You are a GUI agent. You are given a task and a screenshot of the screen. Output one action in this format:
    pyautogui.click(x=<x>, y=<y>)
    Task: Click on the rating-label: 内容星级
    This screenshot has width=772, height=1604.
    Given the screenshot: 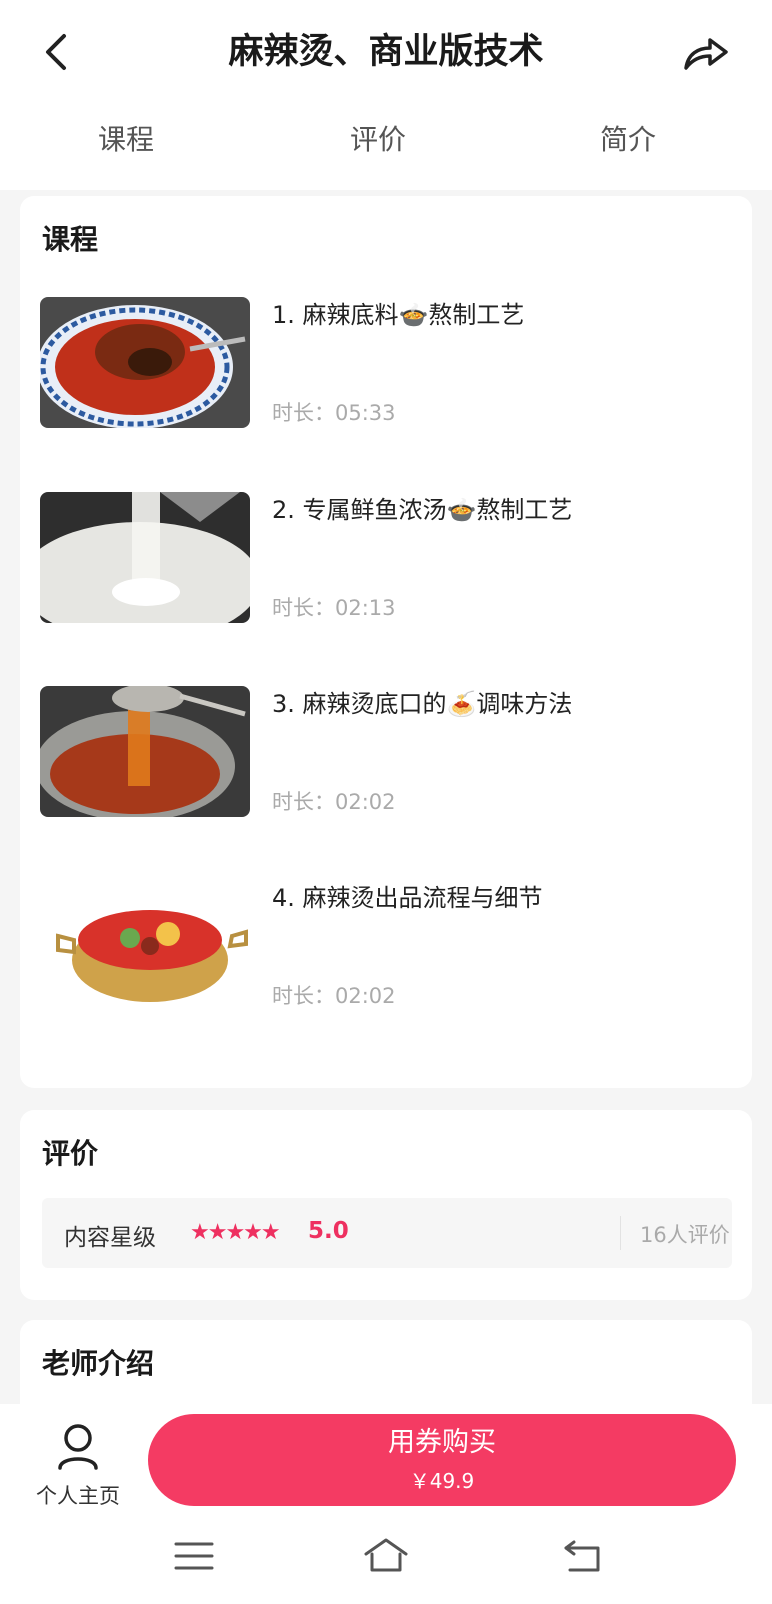 What is the action you would take?
    pyautogui.click(x=110, y=1238)
    